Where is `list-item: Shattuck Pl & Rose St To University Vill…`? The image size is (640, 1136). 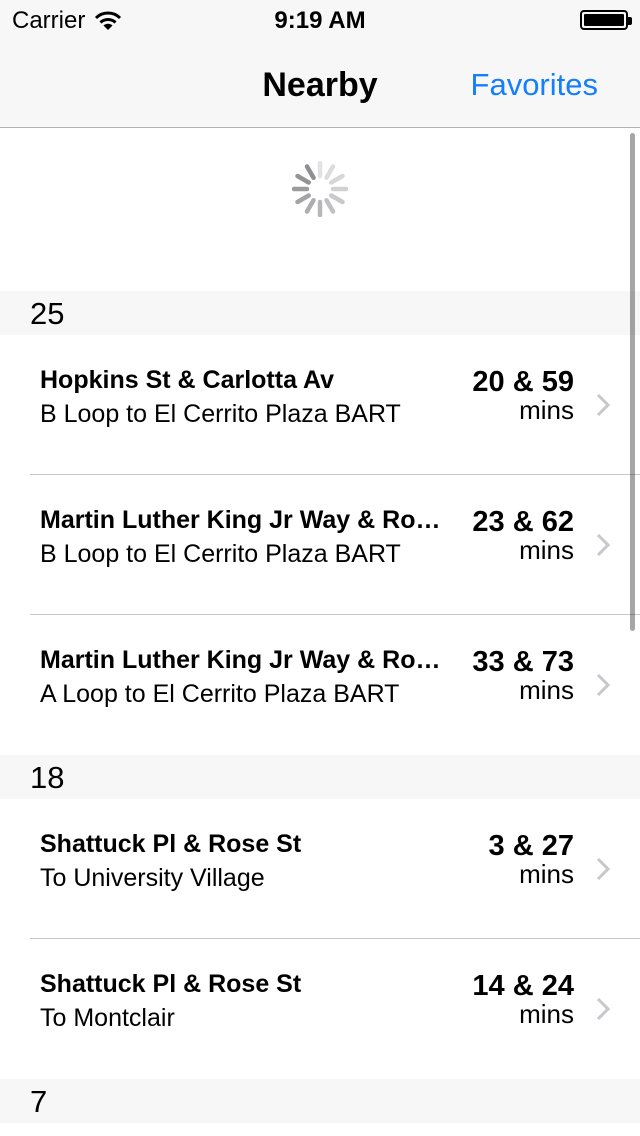
list-item: Shattuck Pl & Rose St To University Vill… is located at coordinates (320, 869).